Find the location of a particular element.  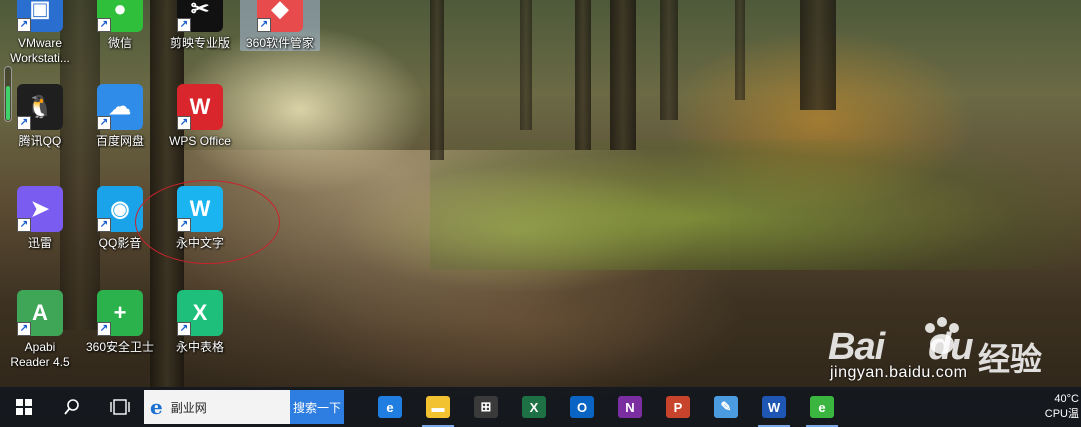

search-button is located at coordinates (72, 407).